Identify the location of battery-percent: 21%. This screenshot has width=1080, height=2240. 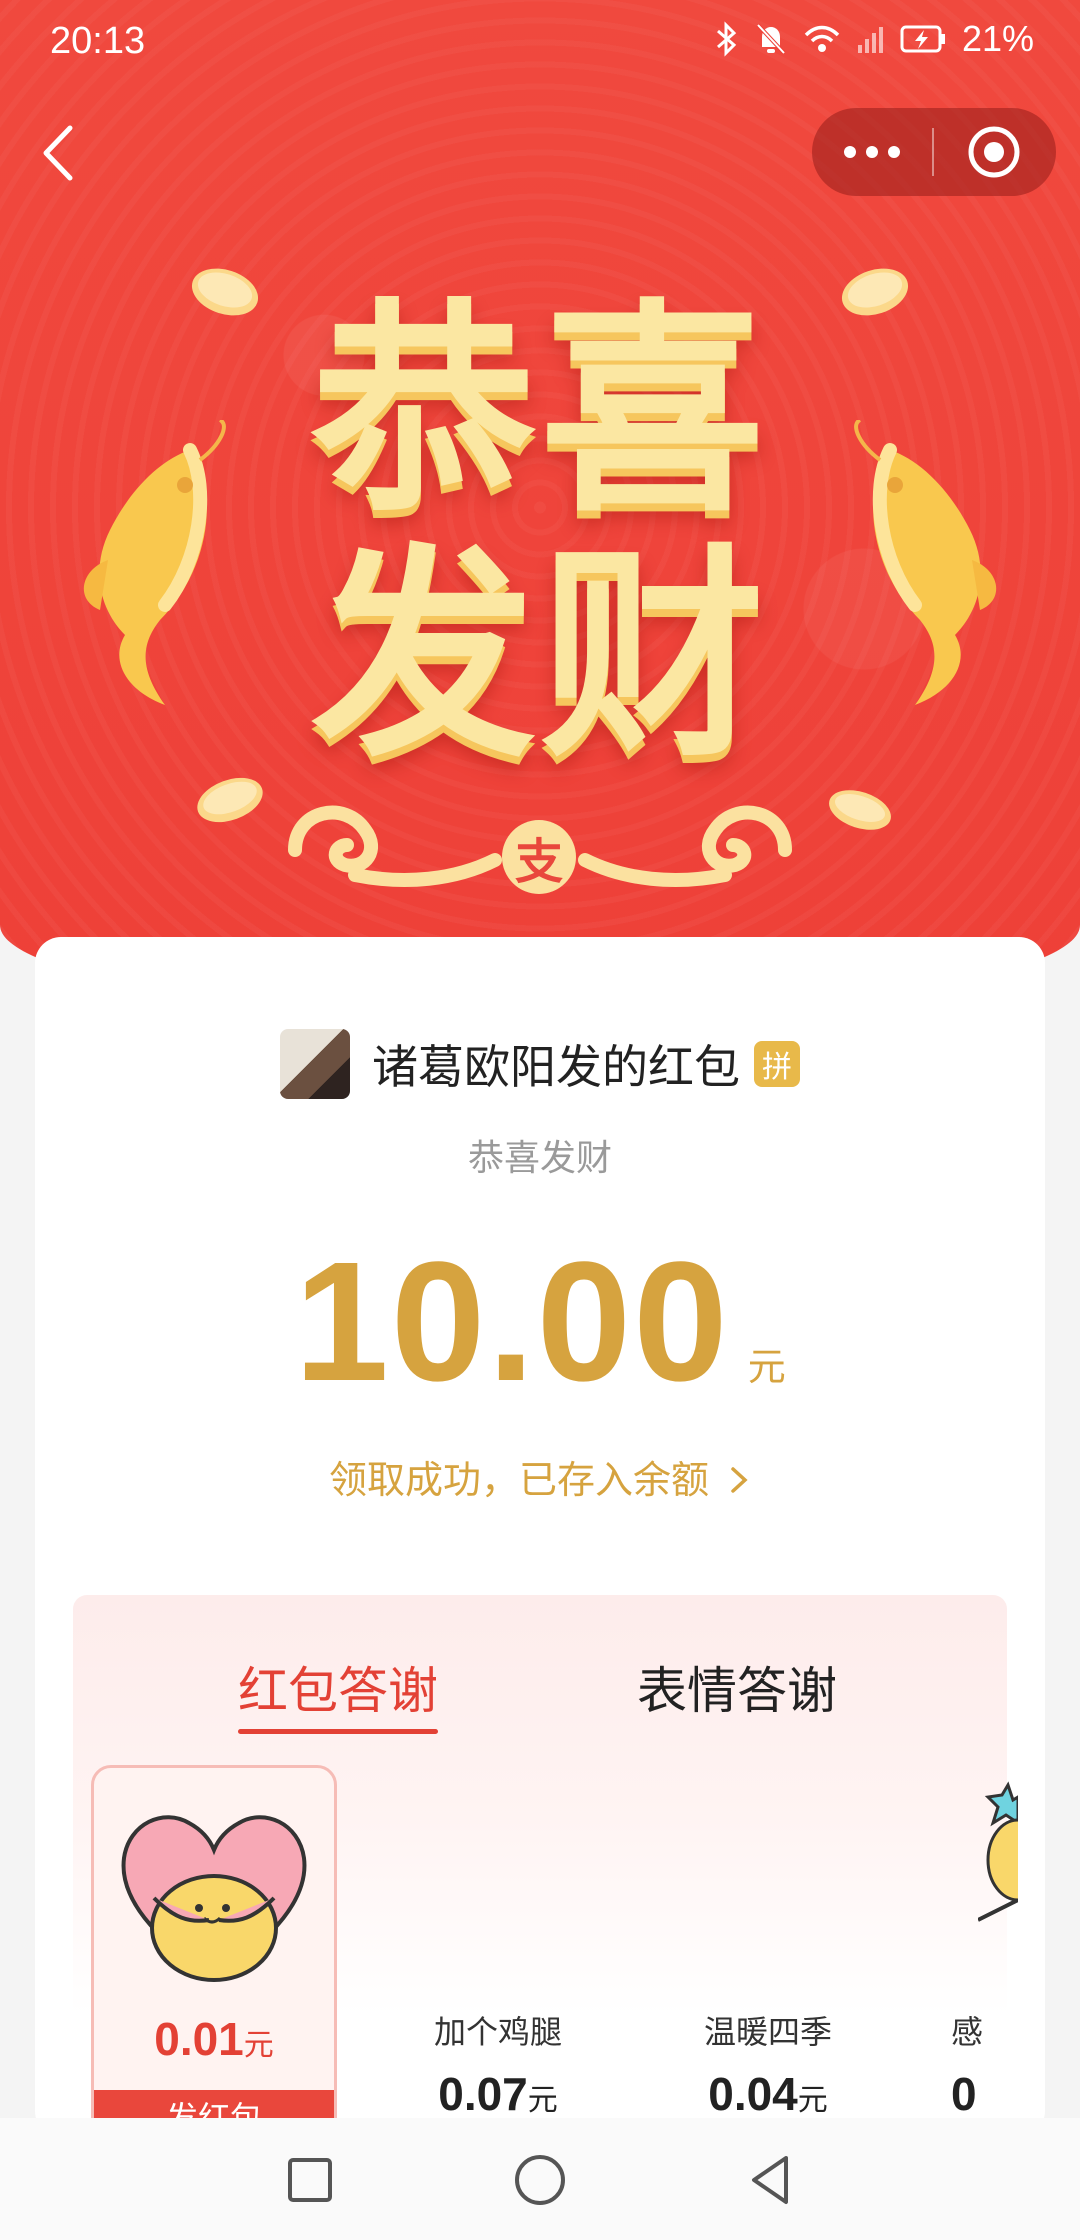
(997, 38).